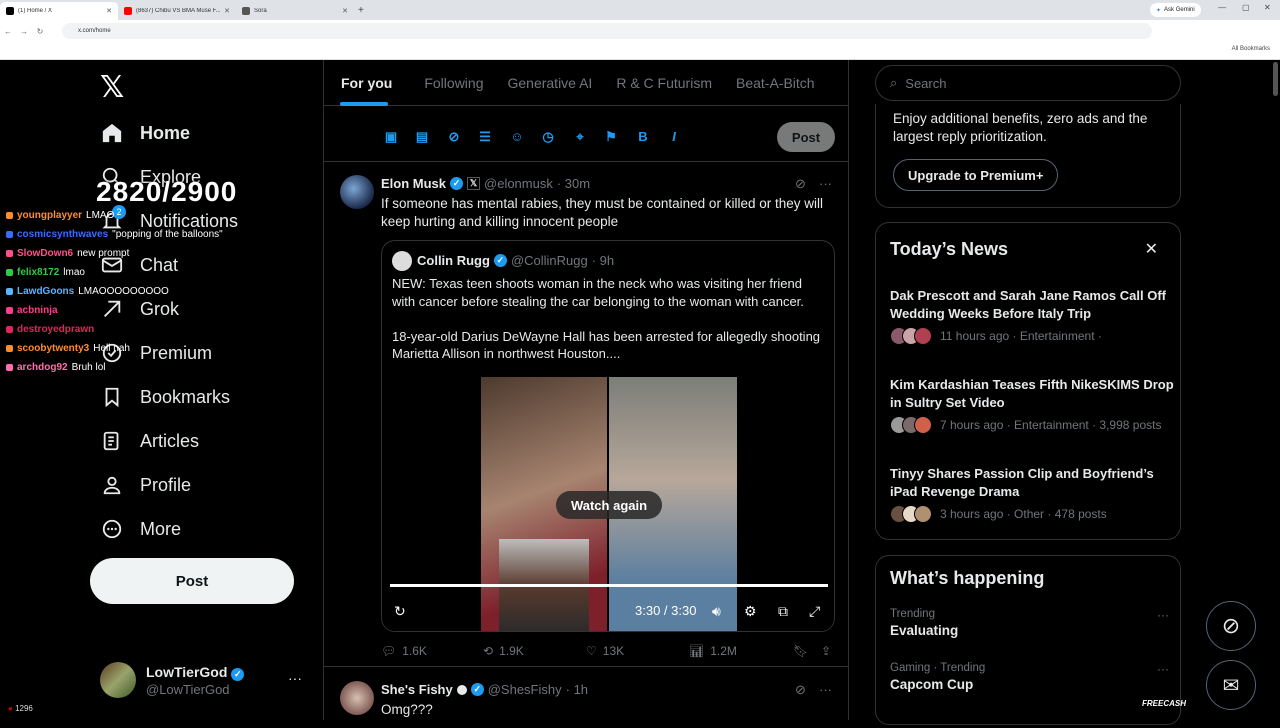 Image resolution: width=1280 pixels, height=728 pixels. I want to click on back-icon: ←, so click(8, 31).